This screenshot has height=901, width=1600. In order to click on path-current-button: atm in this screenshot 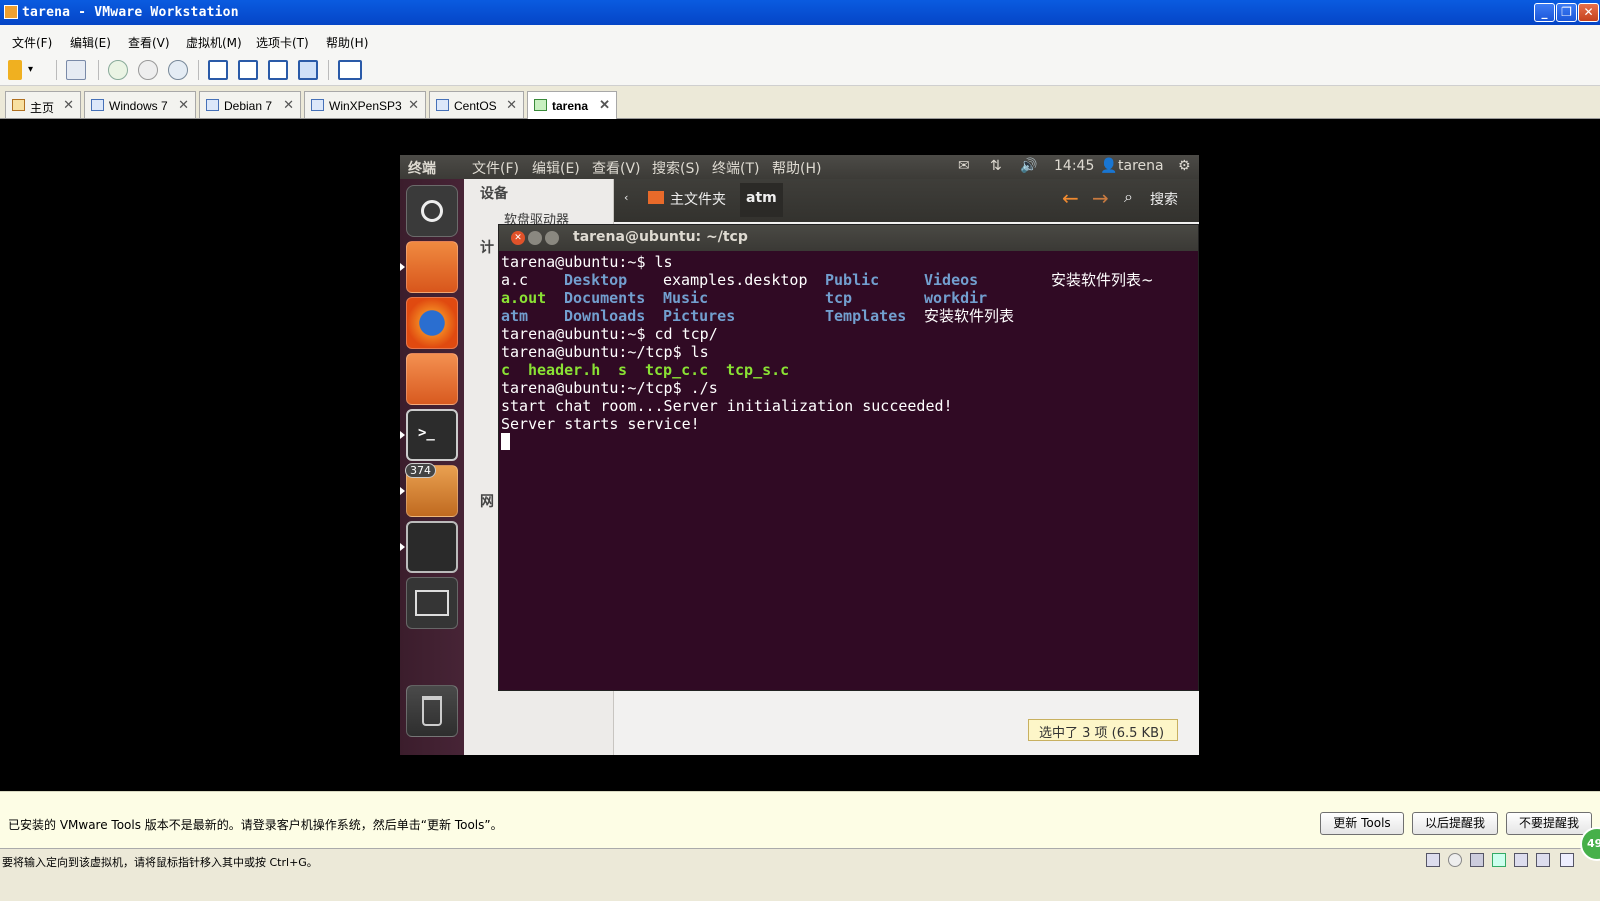, I will do `click(761, 200)`.